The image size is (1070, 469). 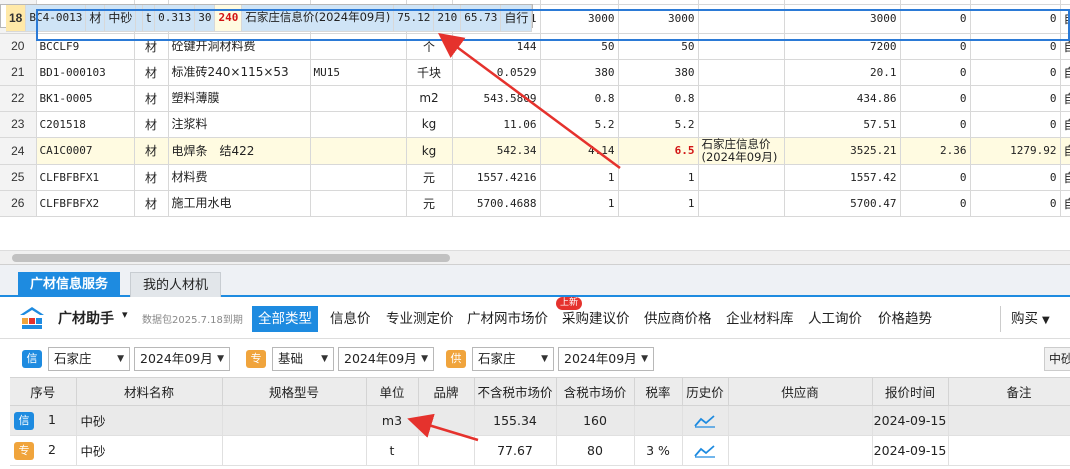 I want to click on brand-name: 广材助手, so click(x=86, y=318).